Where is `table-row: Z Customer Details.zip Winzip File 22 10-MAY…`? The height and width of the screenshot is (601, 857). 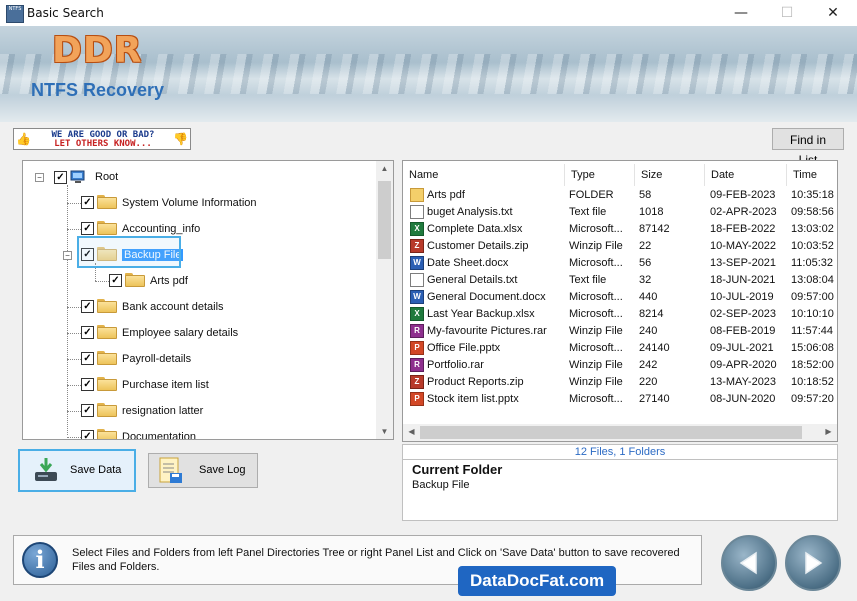
table-row: Z Customer Details.zip Winzip File 22 10-MAY… is located at coordinates (620, 246).